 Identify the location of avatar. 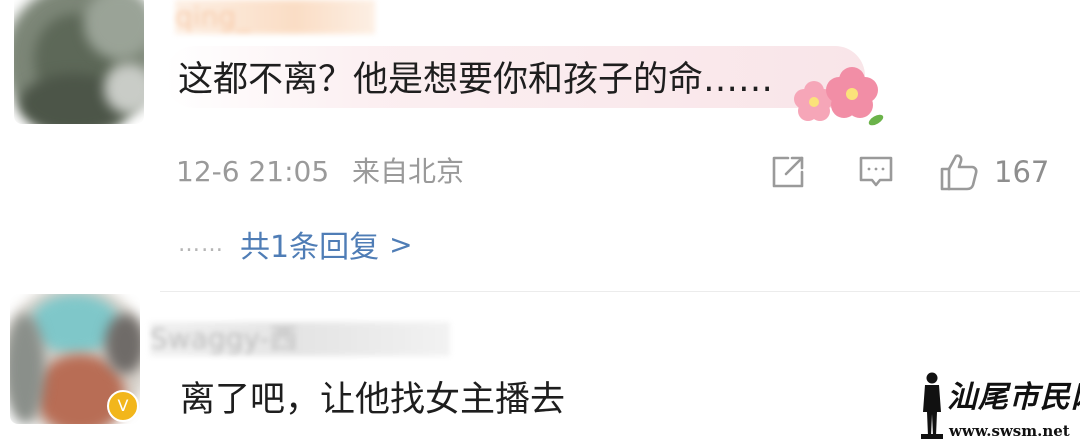
(79, 62).